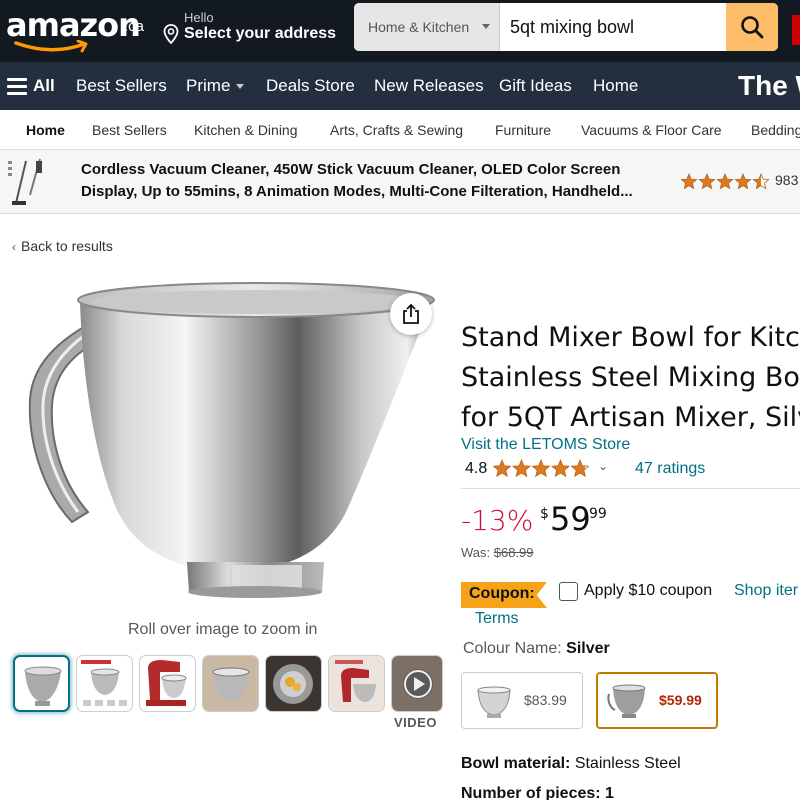 This screenshot has width=800, height=800. I want to click on hamburger-menu-icon, so click(17, 86).